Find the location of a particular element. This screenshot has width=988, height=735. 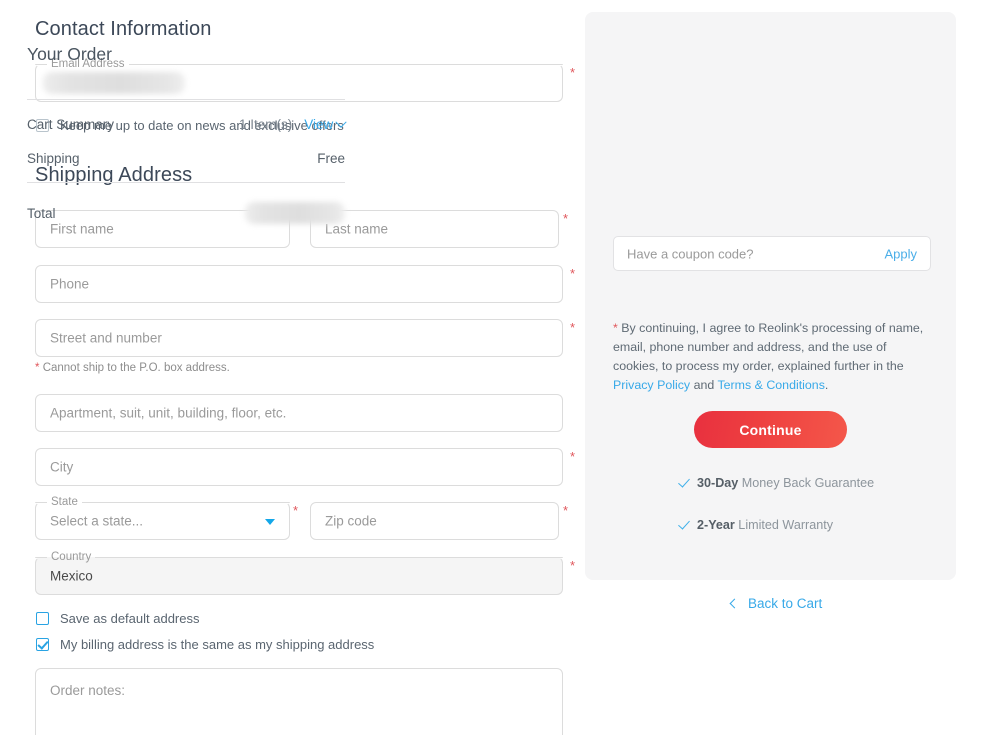

po-box-note: * Cannot ship to the P.O. box address. is located at coordinates (132, 368).